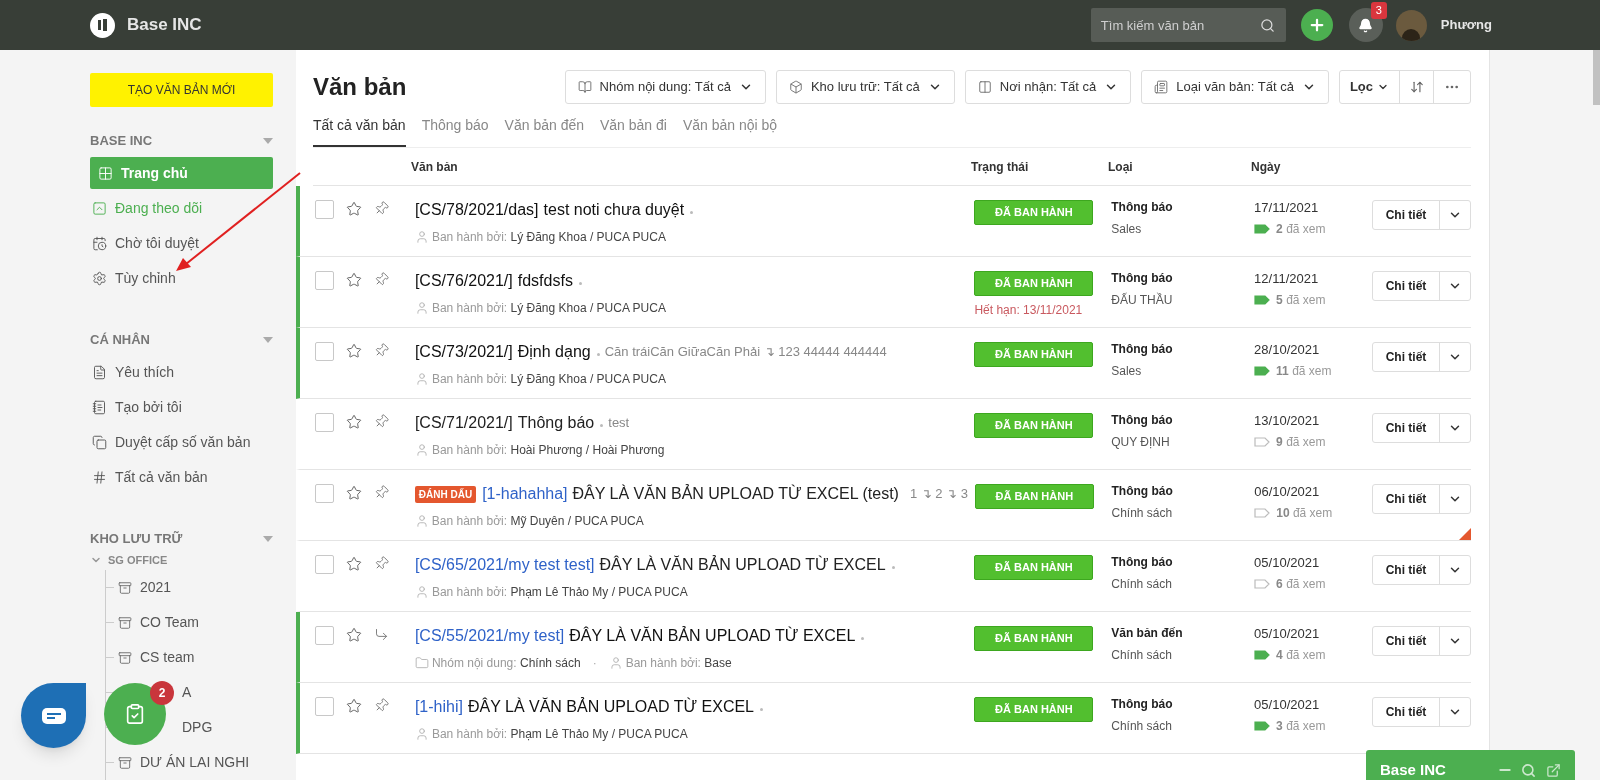  I want to click on filter-dropdown: Kho lưu trữ: Tất cả, so click(865, 87).